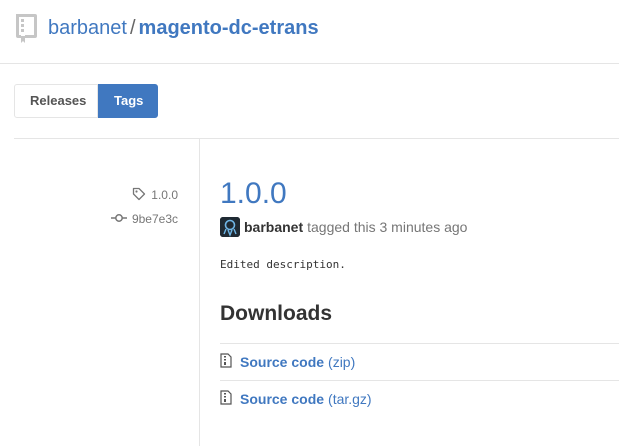 Image resolution: width=619 pixels, height=446 pixels. Describe the element at coordinates (154, 219) in the screenshot. I see `release-commit-sha: 9be7e3c` at that location.